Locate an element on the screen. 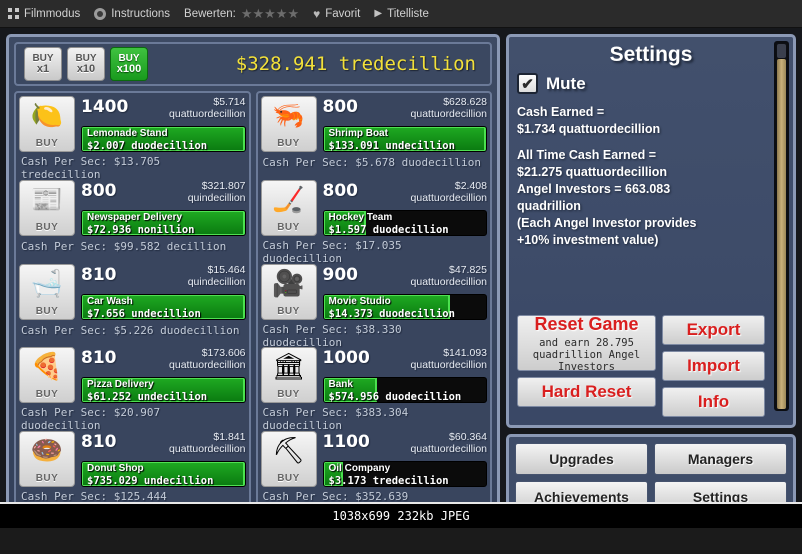  business-value: $574.956 duodecillion is located at coordinates (395, 397).